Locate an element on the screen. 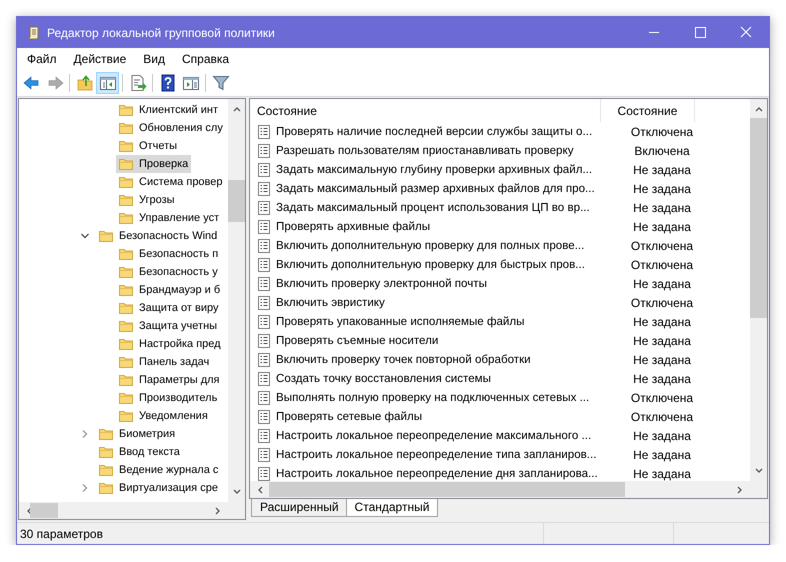  tree-item: Производитель is located at coordinates (168, 398).